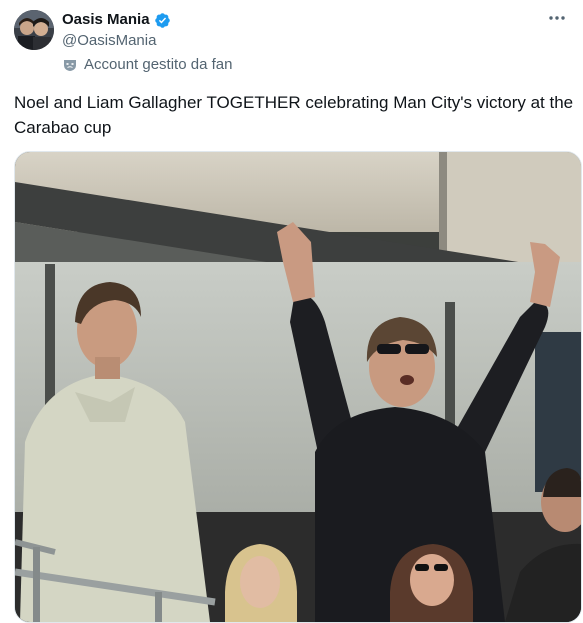 The image size is (583, 623). What do you see at coordinates (109, 41) in the screenshot?
I see `author-handle: @OasisMania` at bounding box center [109, 41].